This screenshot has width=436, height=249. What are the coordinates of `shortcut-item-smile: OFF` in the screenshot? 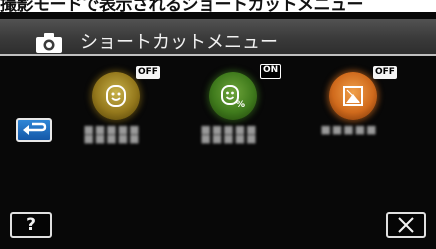 It's located at (127, 97).